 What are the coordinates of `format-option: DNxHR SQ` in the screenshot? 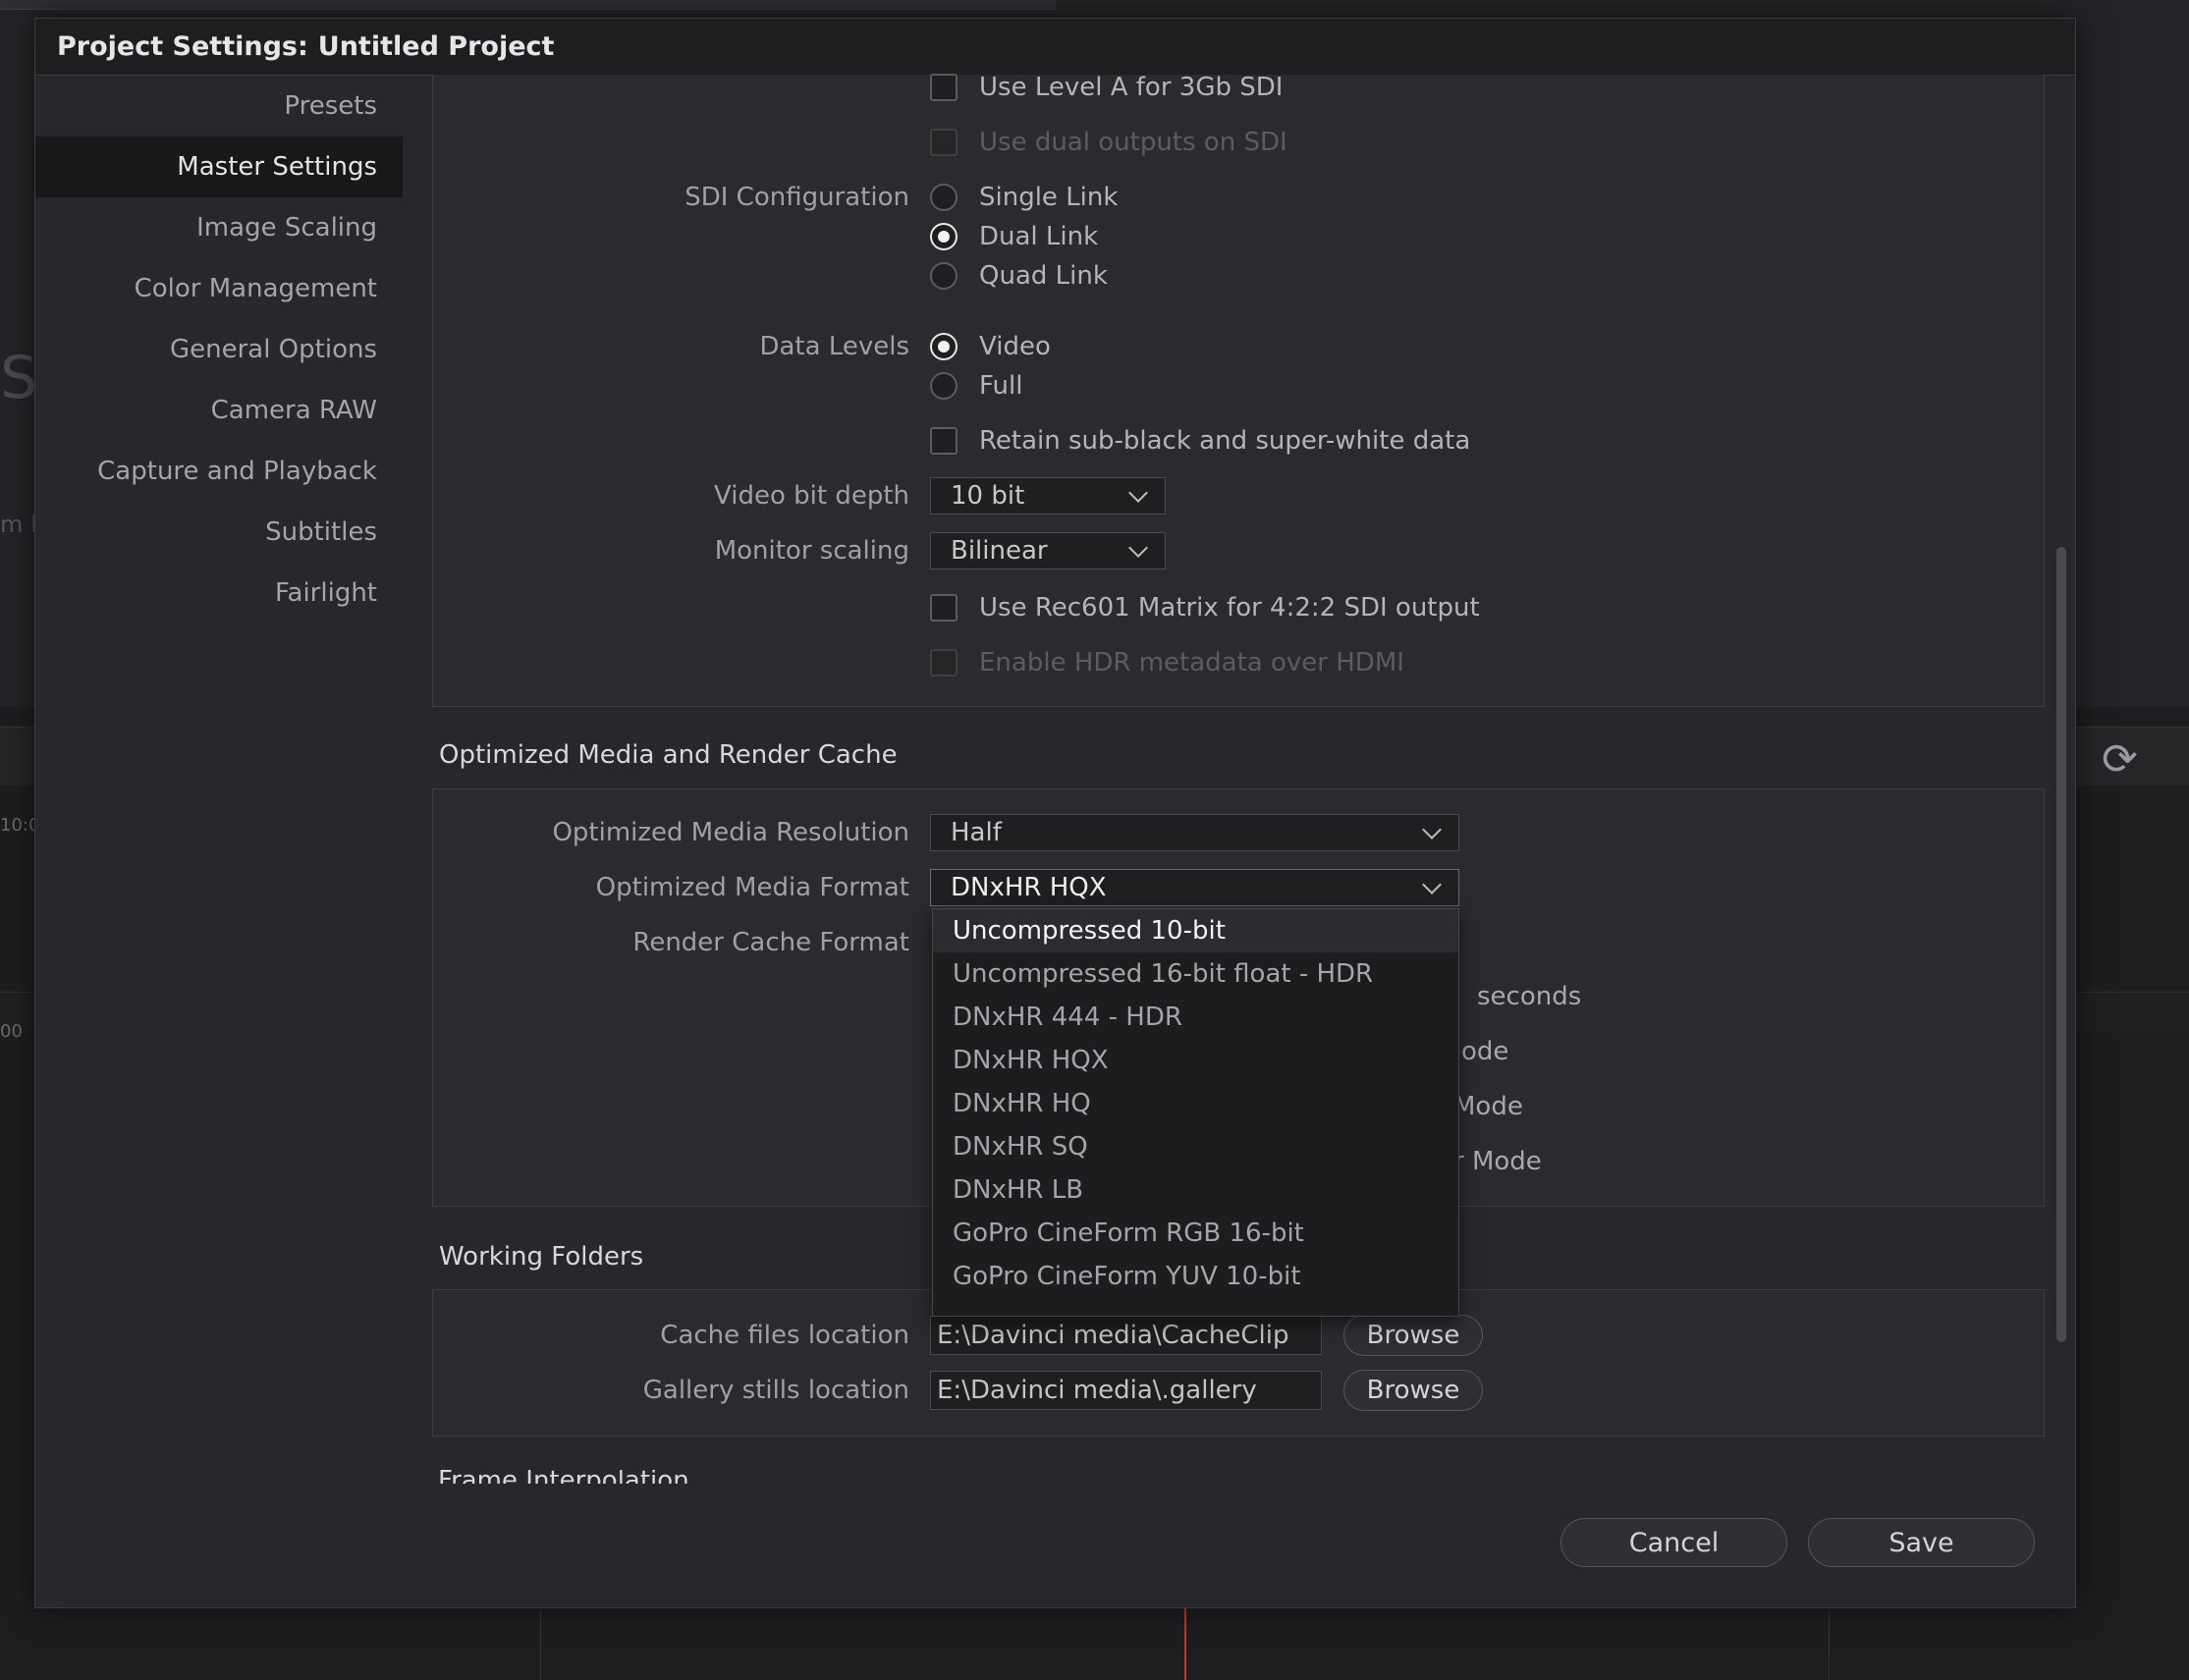 It's located at (1195, 1146).